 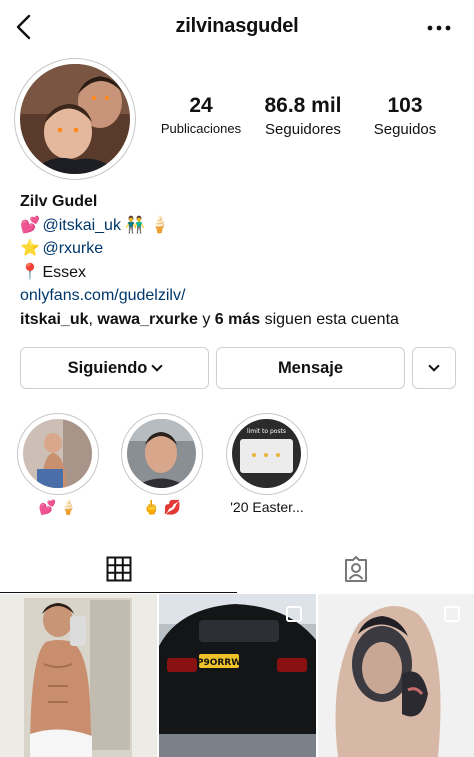 I want to click on posts-count-stat: 24 Publicaciones, so click(x=201, y=115).